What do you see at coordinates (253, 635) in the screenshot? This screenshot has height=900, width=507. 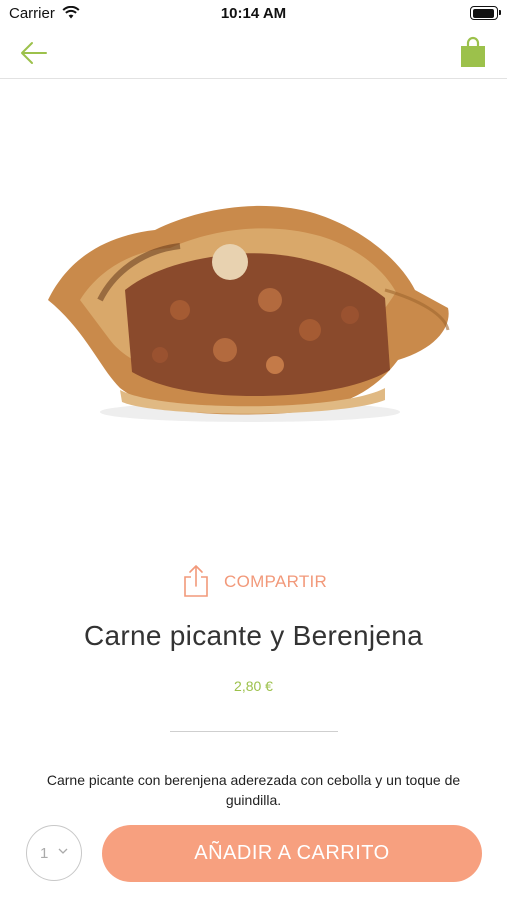 I see `product-title: Carne picante y Berenjena` at bounding box center [253, 635].